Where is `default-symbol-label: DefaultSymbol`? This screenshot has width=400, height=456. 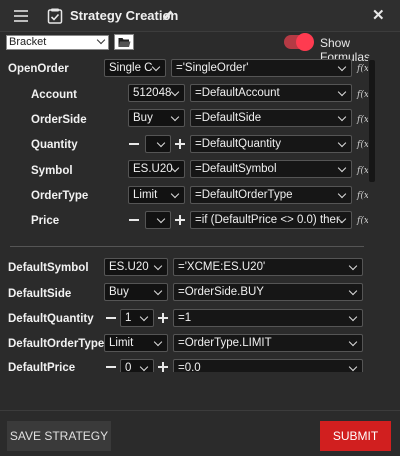
default-symbol-label: DefaultSymbol is located at coordinates (48, 268).